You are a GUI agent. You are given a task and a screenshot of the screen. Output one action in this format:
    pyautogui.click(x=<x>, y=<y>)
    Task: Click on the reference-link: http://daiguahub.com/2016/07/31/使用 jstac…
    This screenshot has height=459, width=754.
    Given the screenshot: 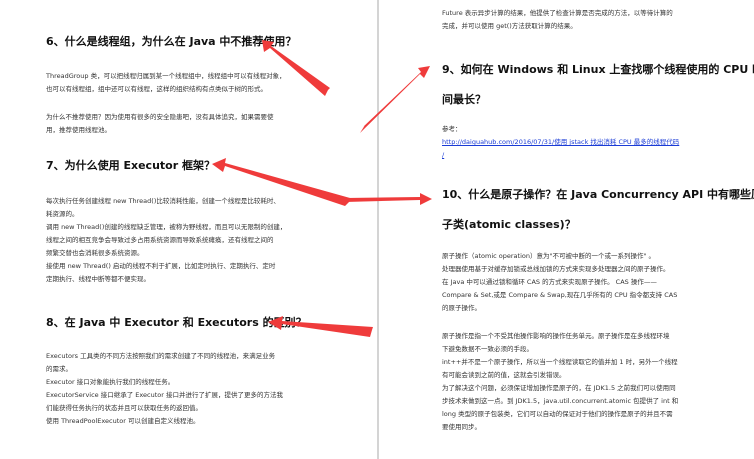 What is the action you would take?
    pyautogui.click(x=560, y=142)
    